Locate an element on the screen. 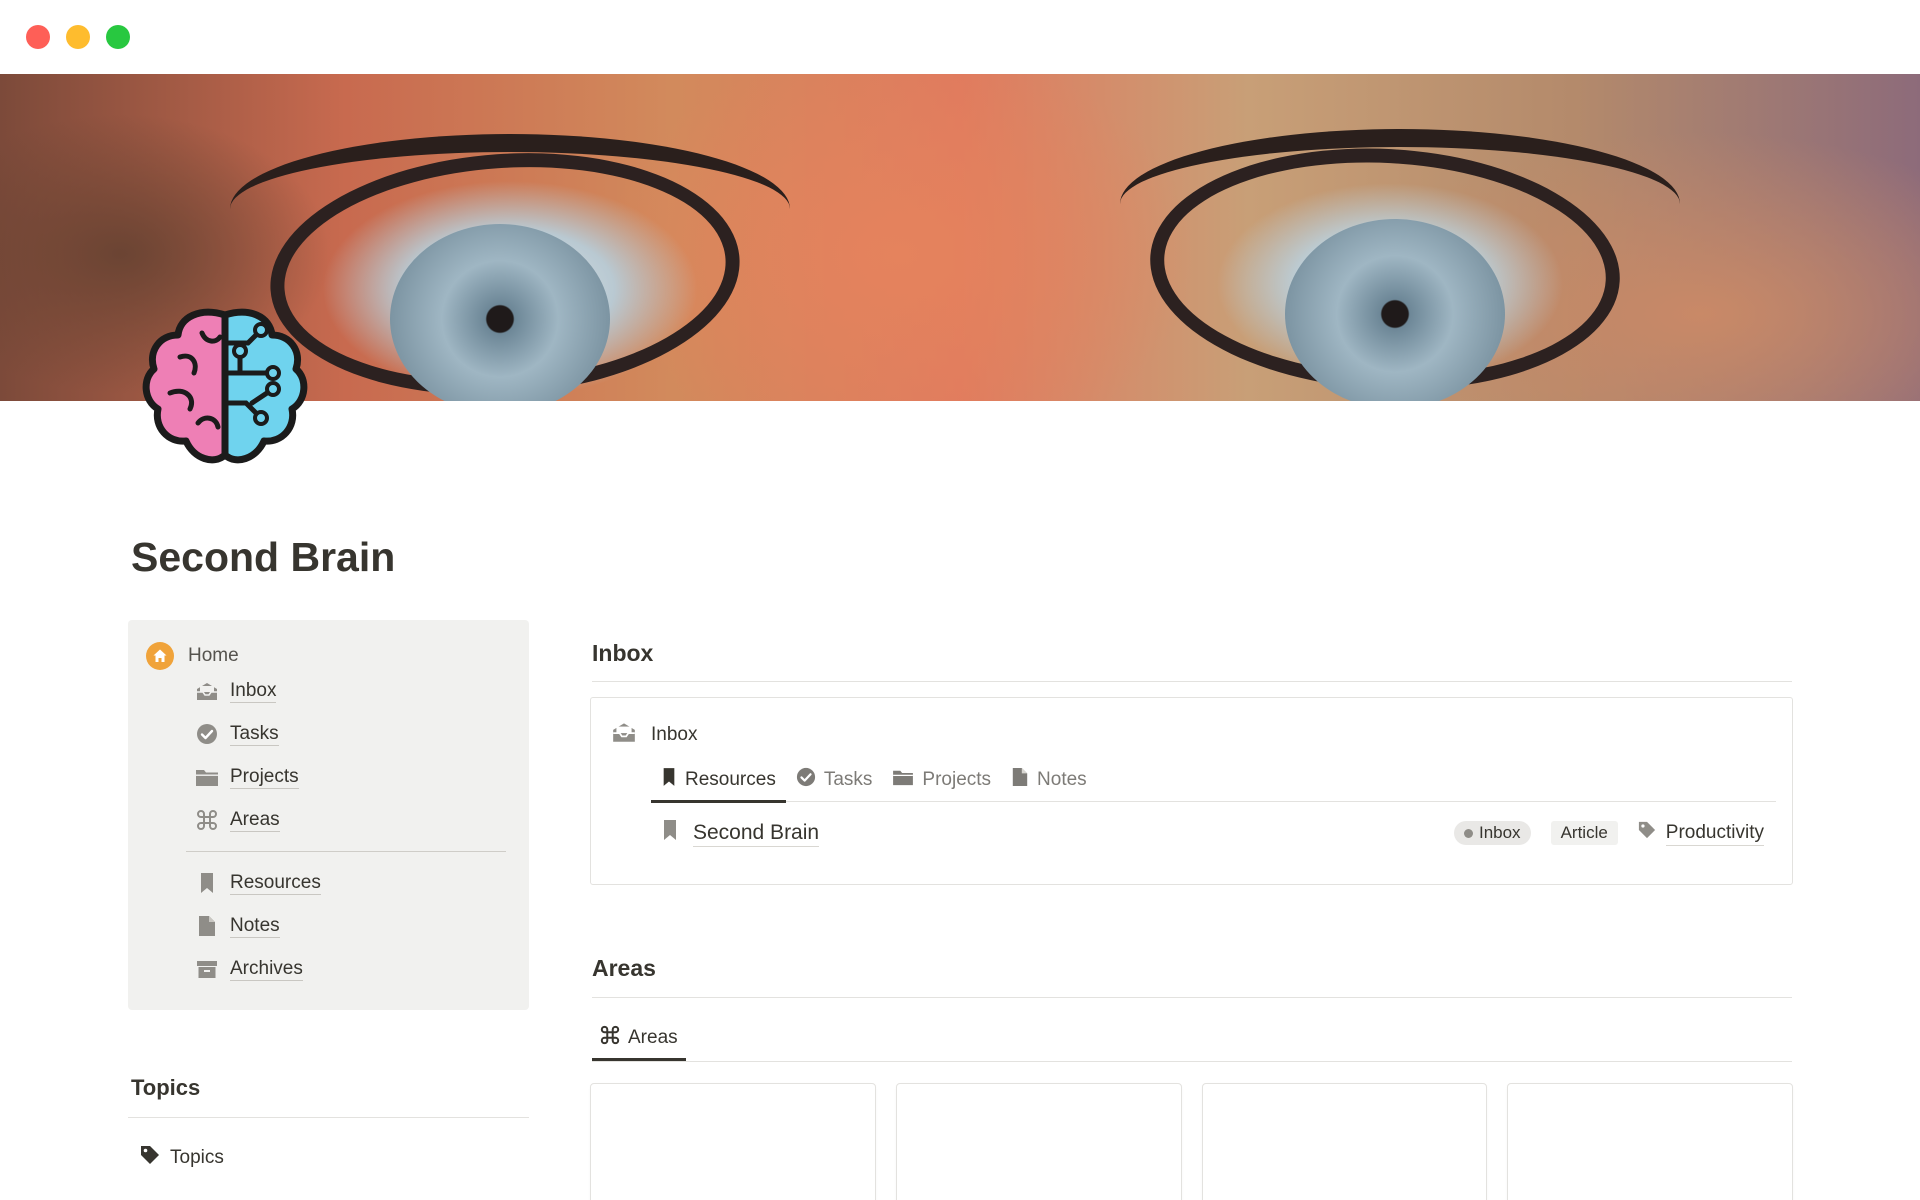 The image size is (1920, 1200). topics-divider is located at coordinates (328, 1117).